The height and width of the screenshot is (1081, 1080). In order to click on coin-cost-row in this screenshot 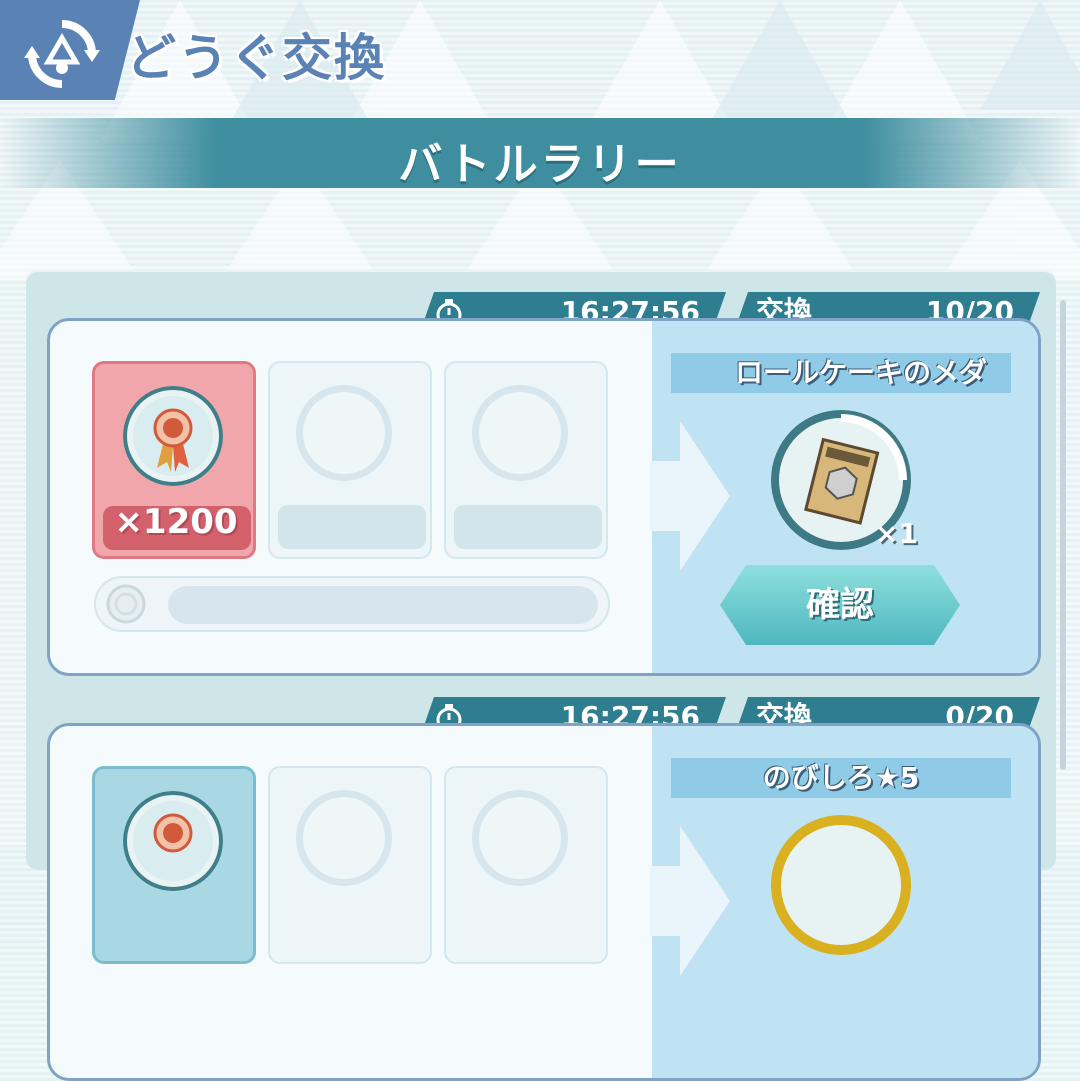, I will do `click(352, 604)`.